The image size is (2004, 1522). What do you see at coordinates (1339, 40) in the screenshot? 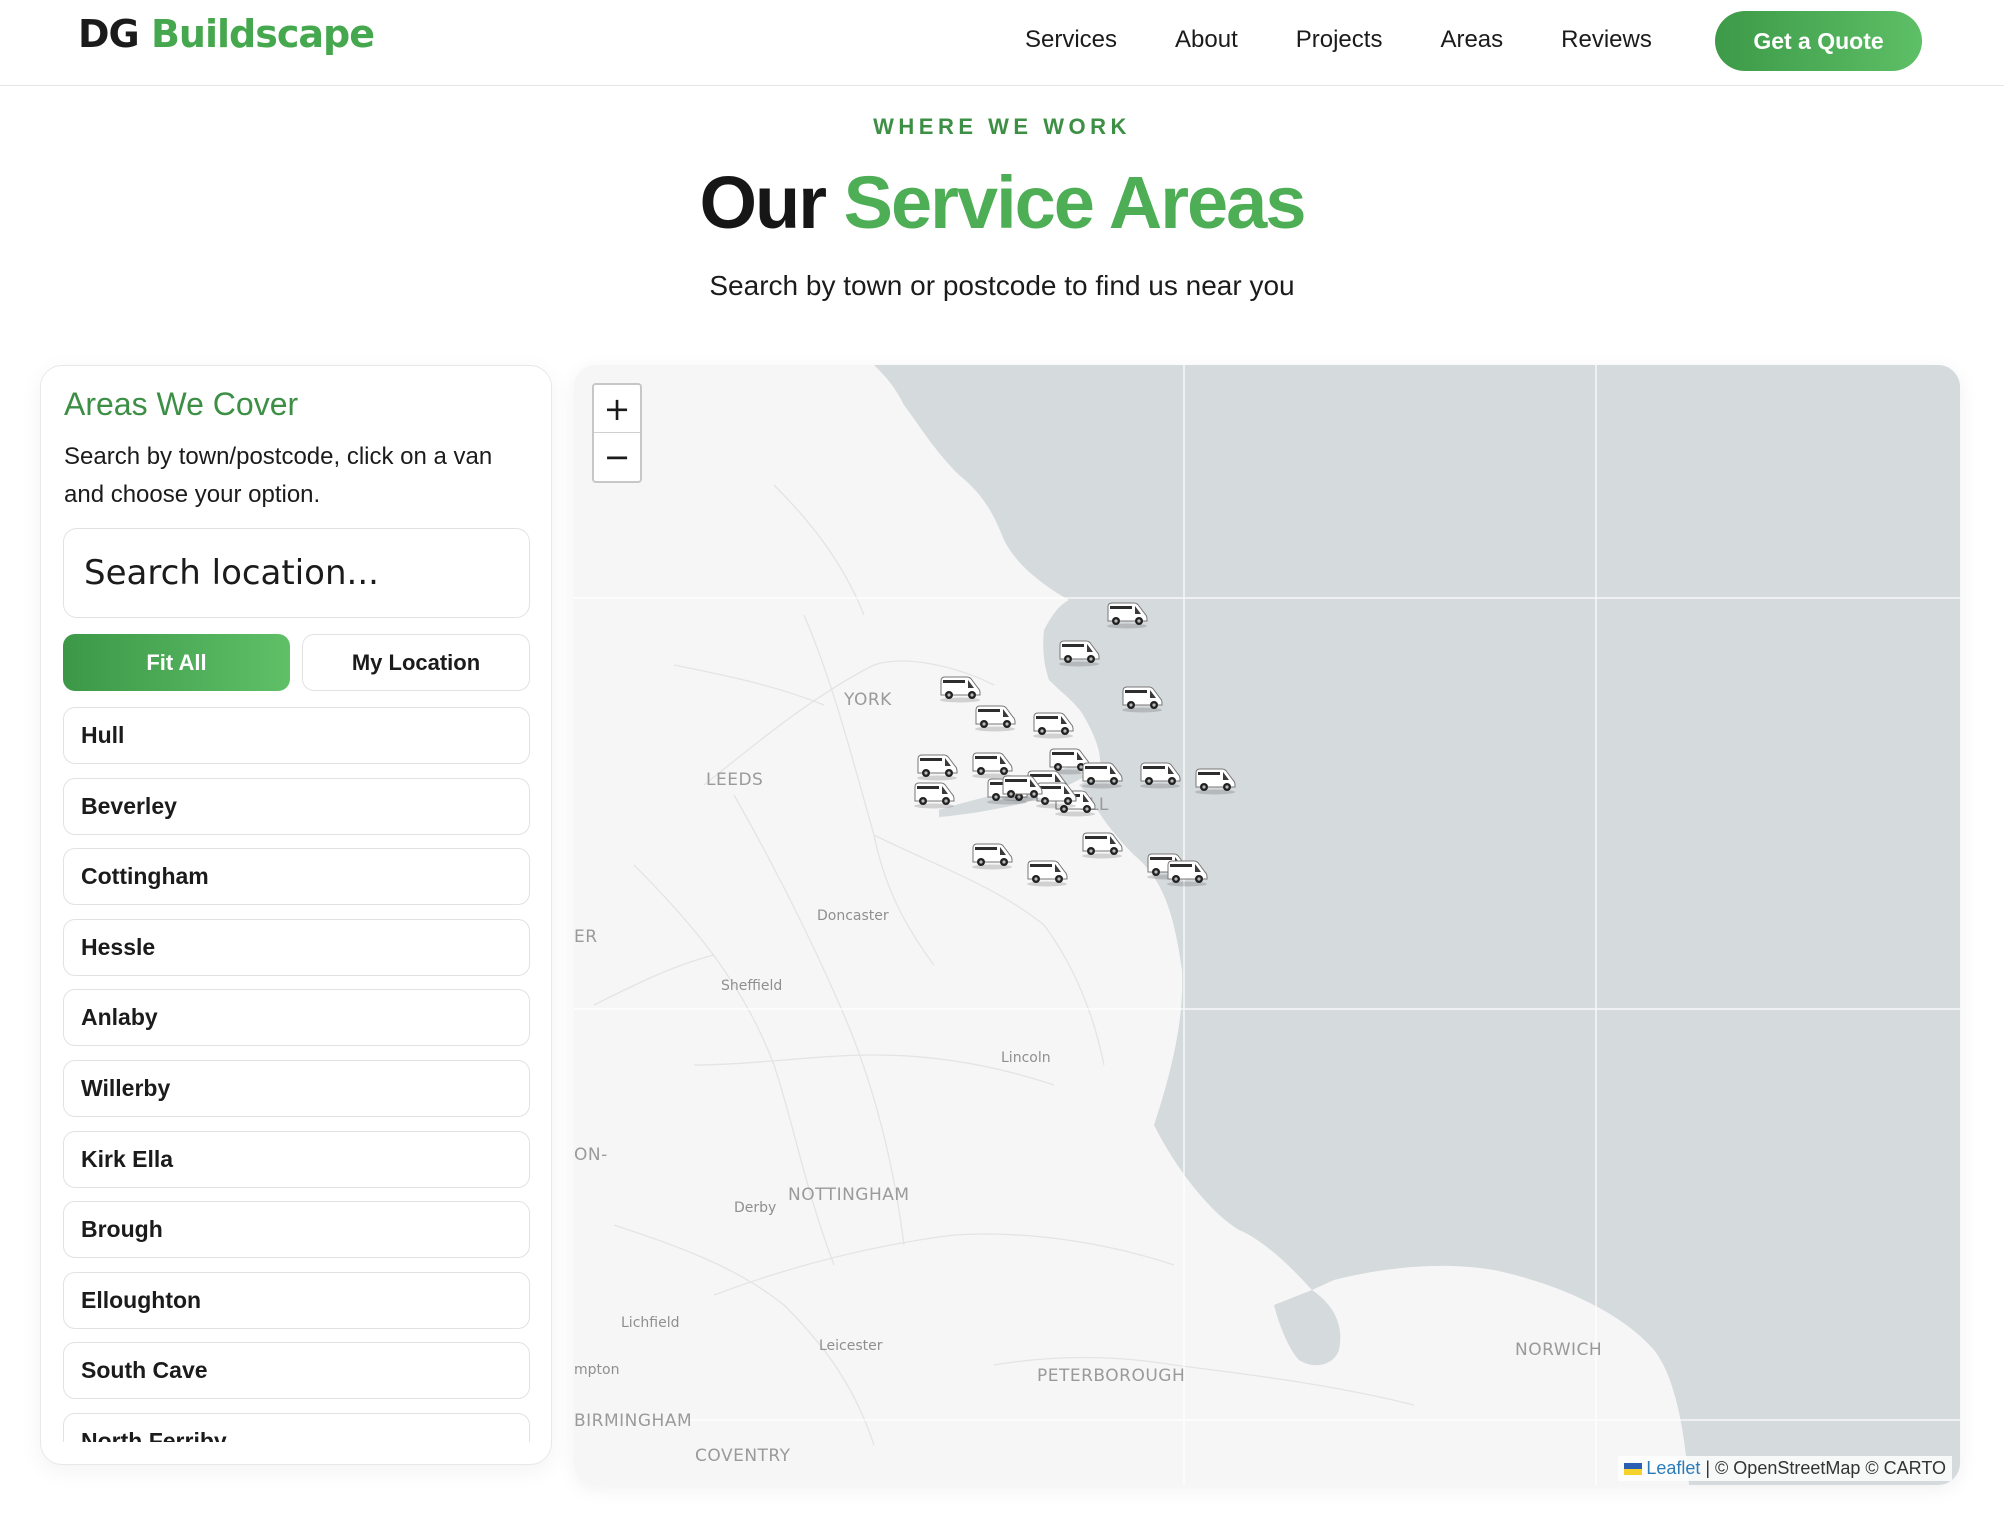
I see `nav-link-projects: Projects` at bounding box center [1339, 40].